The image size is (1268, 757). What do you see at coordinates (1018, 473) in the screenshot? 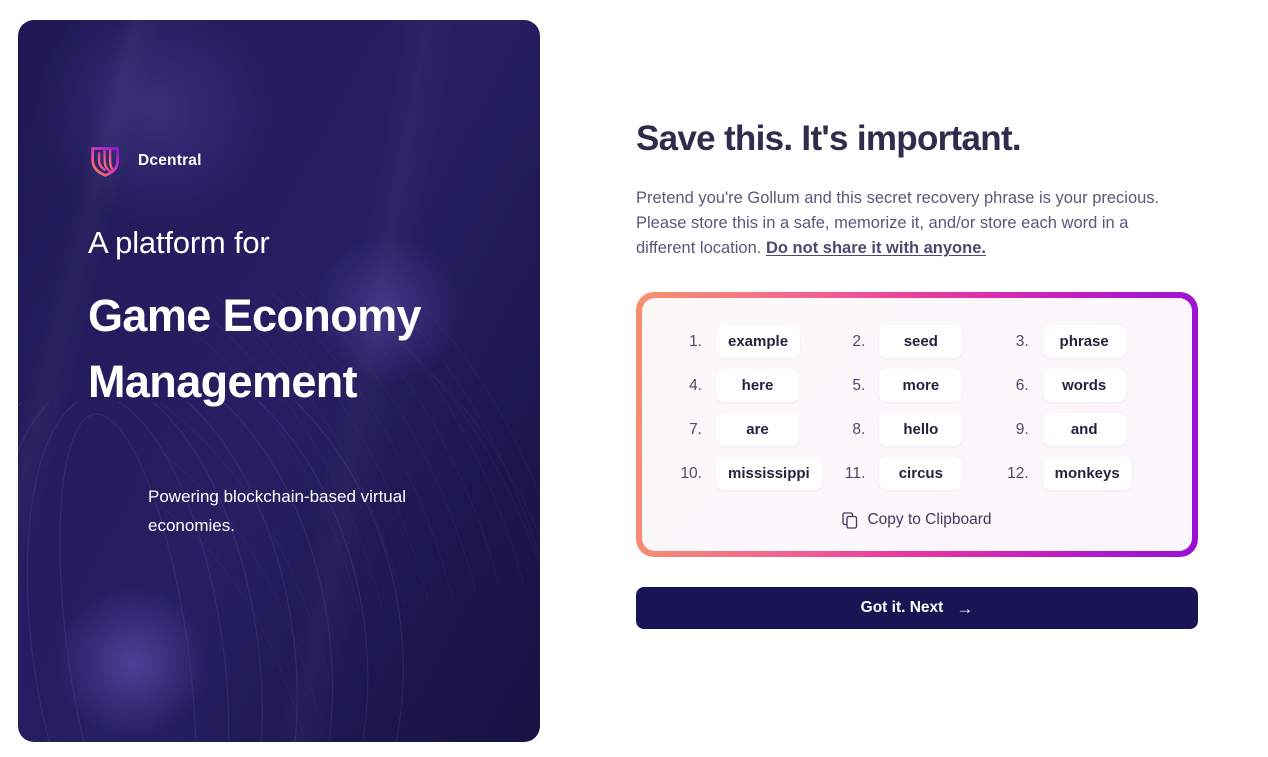
I see `seed-word-number: 12.` at bounding box center [1018, 473].